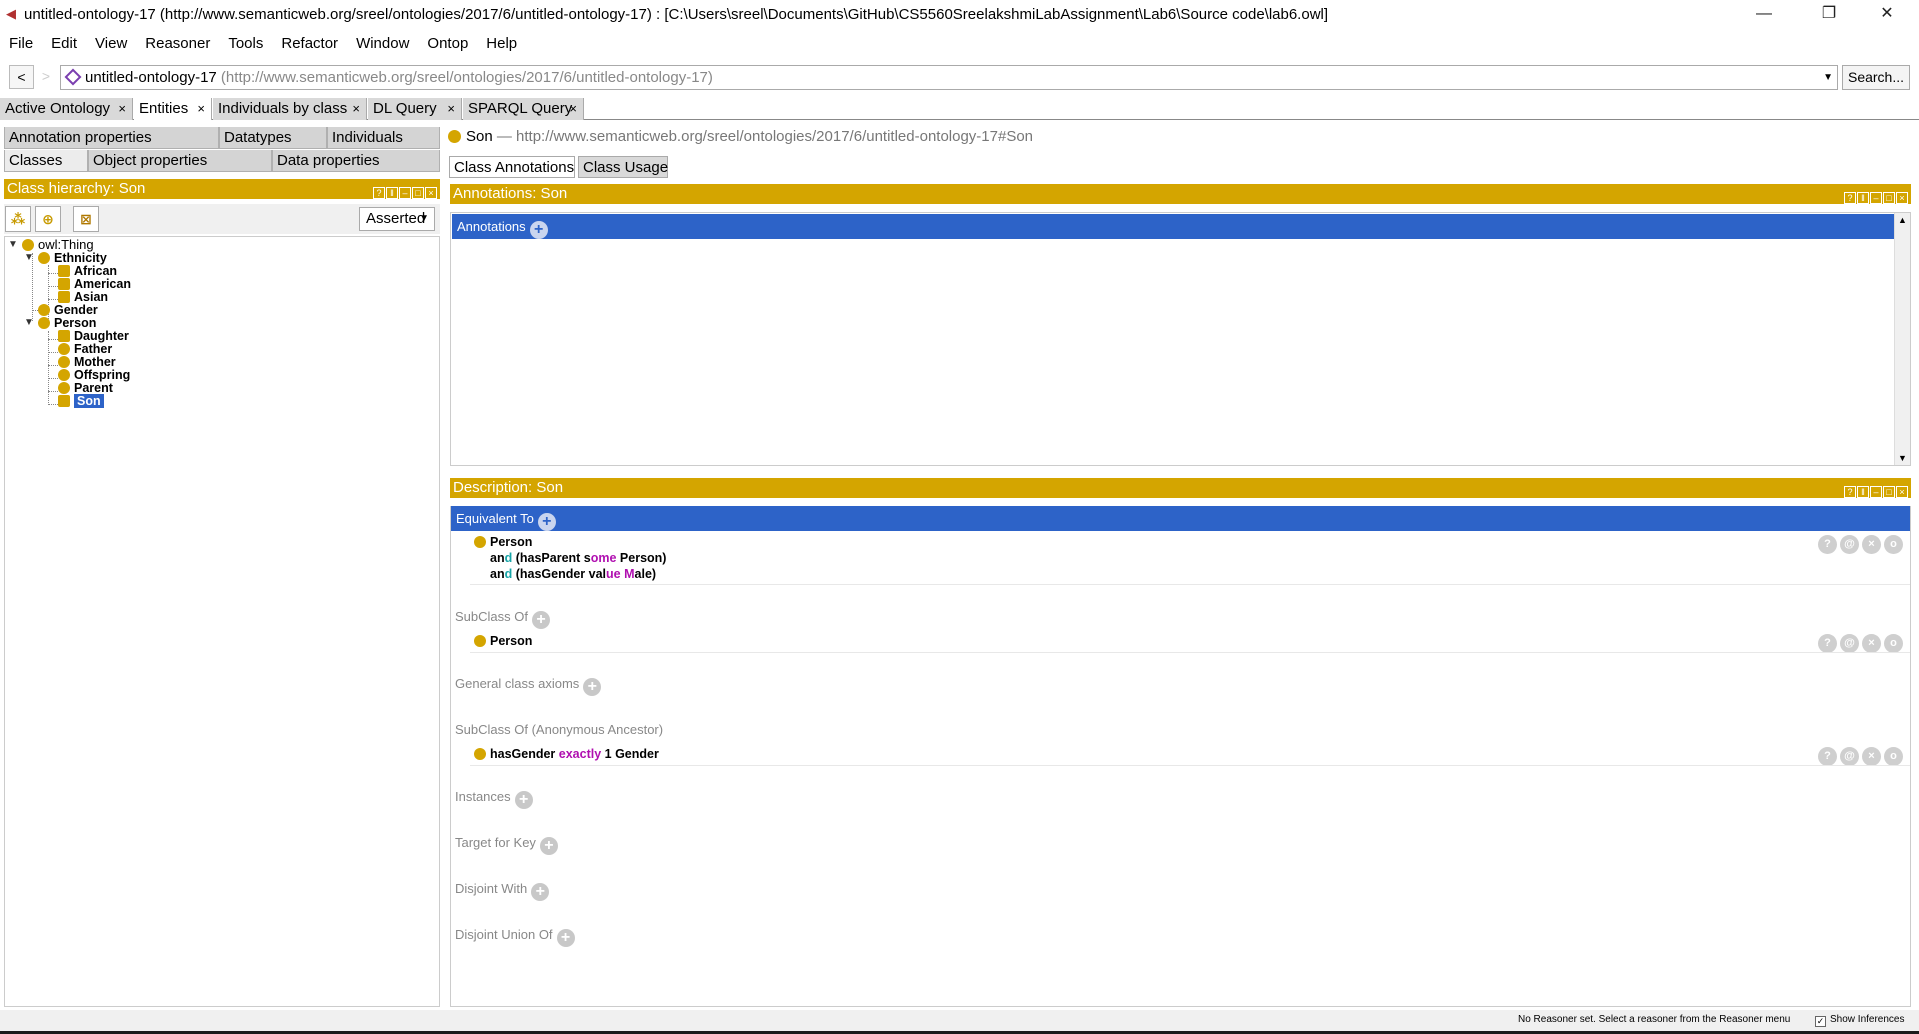 Image resolution: width=1919 pixels, height=1034 pixels. I want to click on class-hierarchy-toolbar: ⁂ ⊕ ⊠ Asserted ▼, so click(222, 219).